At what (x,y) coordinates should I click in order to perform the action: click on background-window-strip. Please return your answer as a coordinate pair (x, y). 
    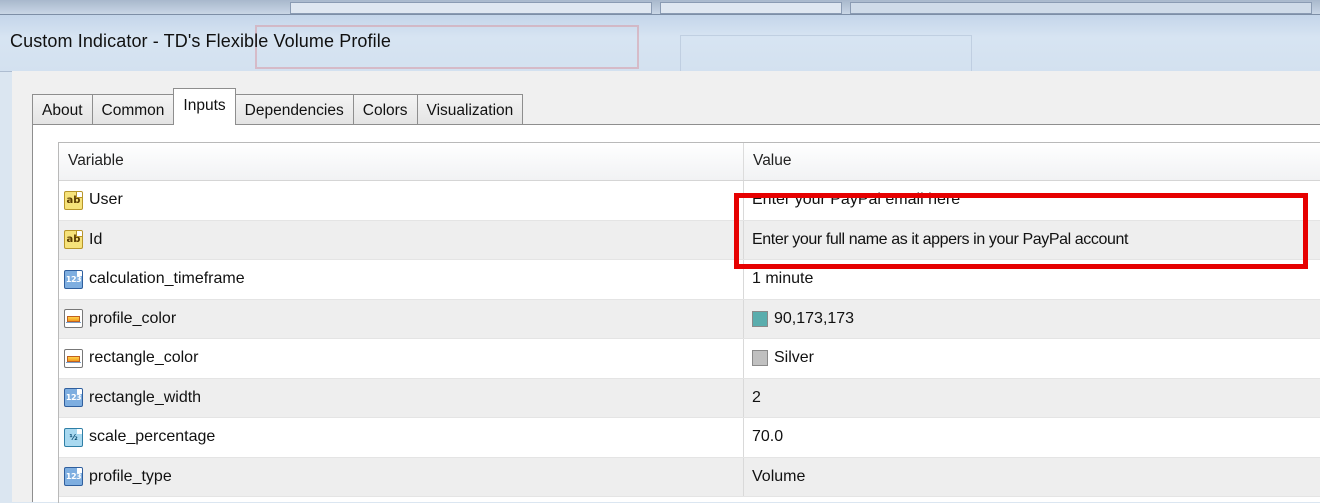
    Looking at the image, I should click on (660, 7).